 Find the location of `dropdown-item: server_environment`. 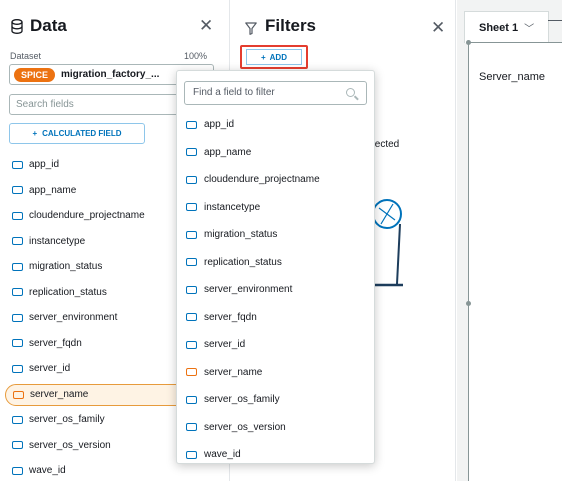

dropdown-item: server_environment is located at coordinates (277, 290).